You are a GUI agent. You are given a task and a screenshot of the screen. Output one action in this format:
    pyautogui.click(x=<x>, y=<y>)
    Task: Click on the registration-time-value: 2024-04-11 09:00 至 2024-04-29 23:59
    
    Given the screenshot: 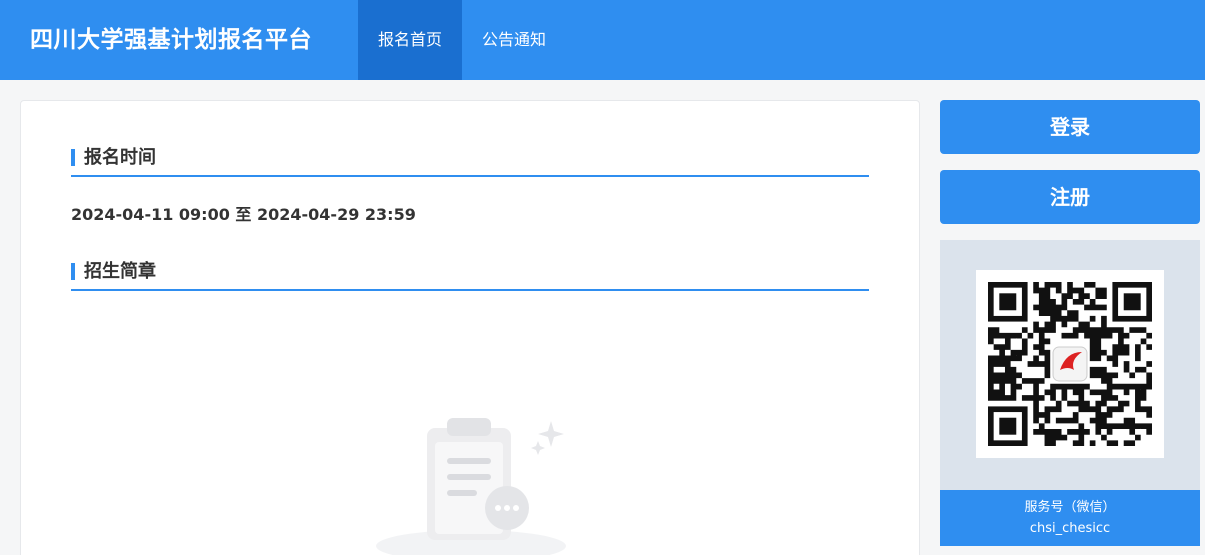 What is the action you would take?
    pyautogui.click(x=243, y=214)
    